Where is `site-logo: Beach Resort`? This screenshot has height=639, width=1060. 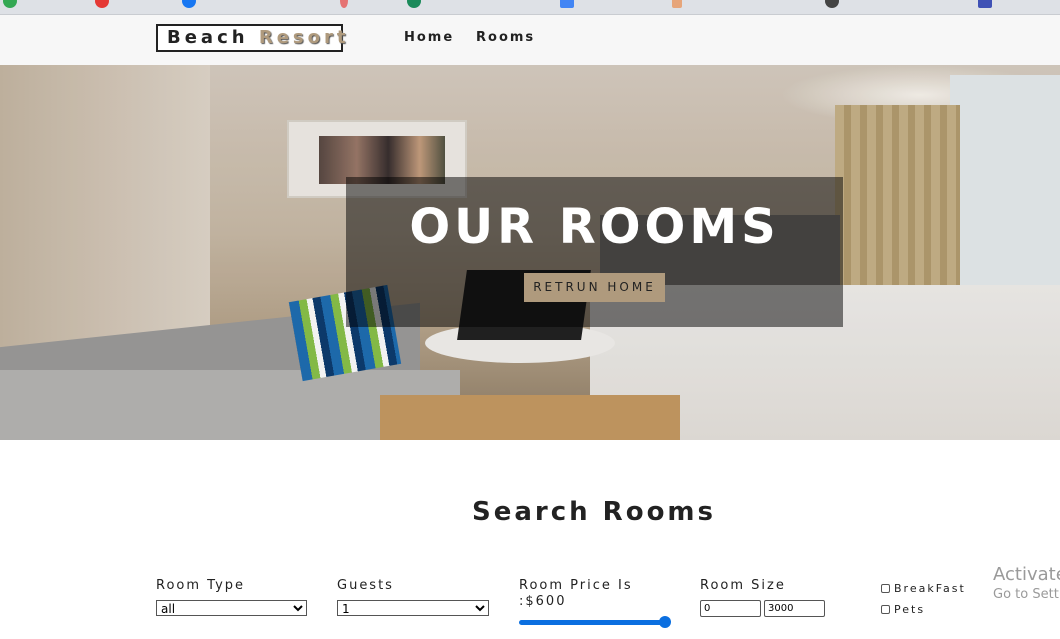
site-logo: Beach Resort is located at coordinates (251, 38).